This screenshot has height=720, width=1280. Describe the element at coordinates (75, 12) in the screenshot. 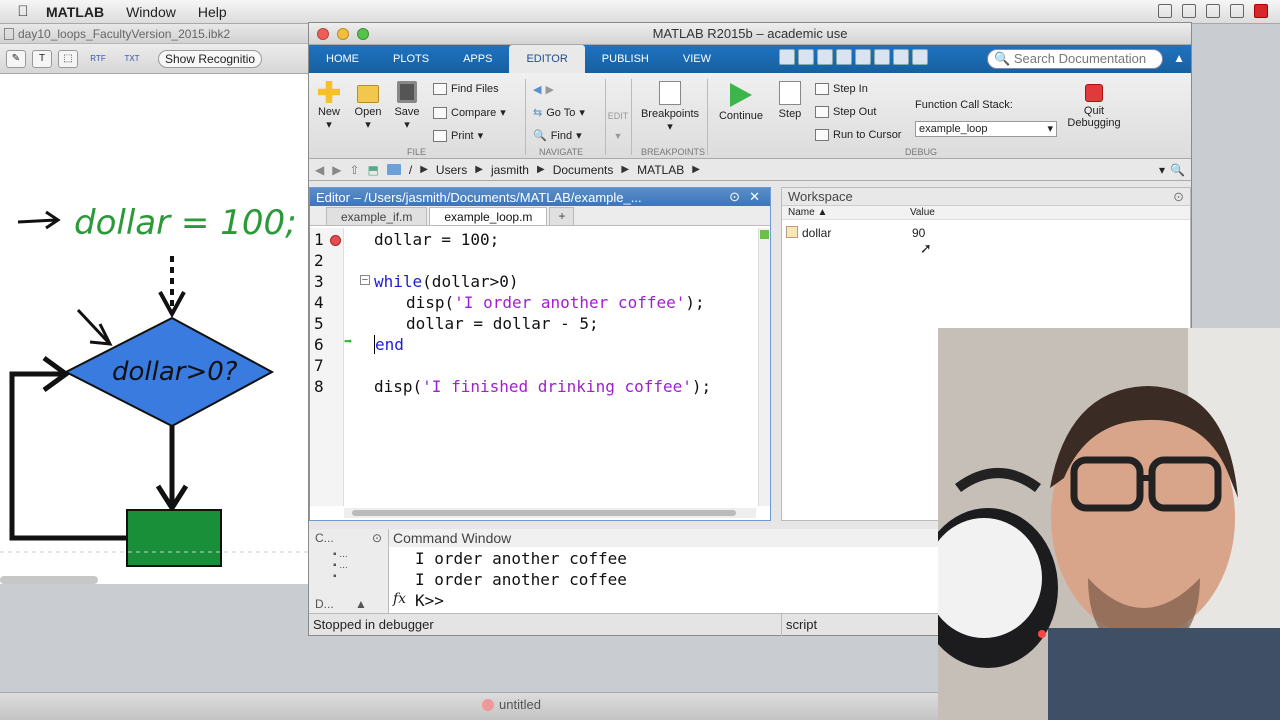

I see `menu-app-matlab: MATLAB` at that location.